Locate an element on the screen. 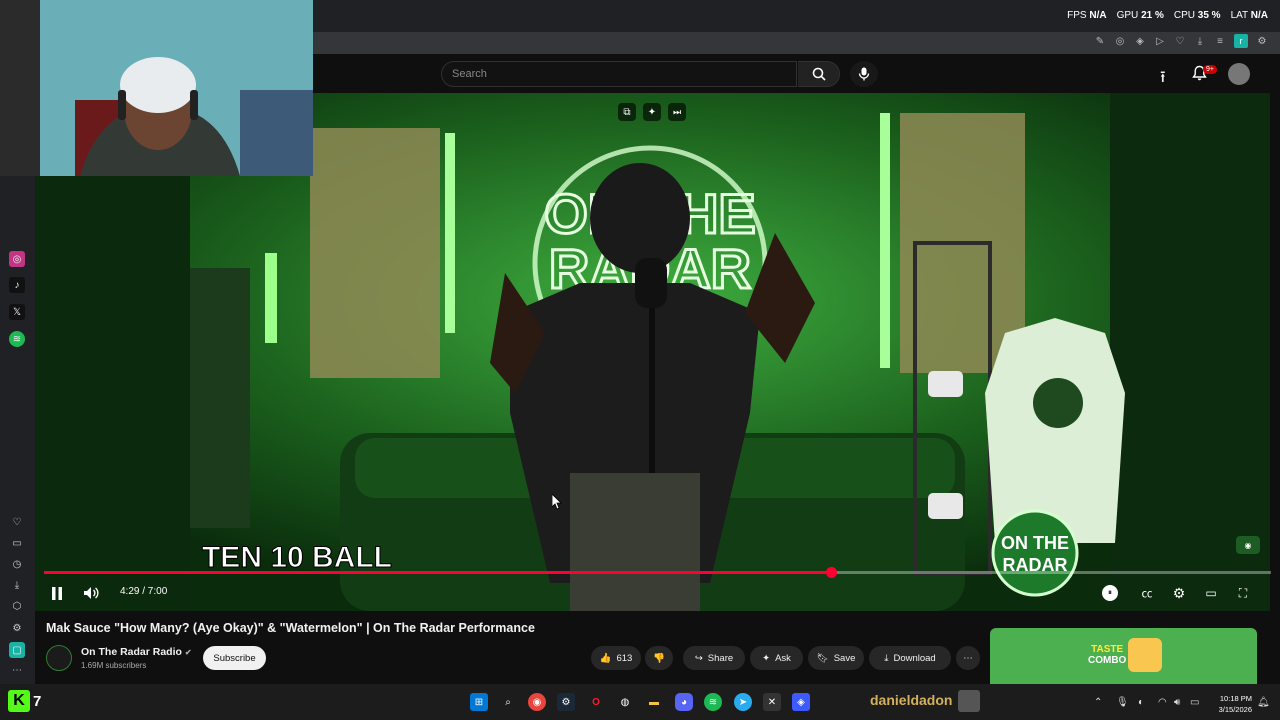 The height and width of the screenshot is (720, 1280). volume-button is located at coordinates (91, 593).